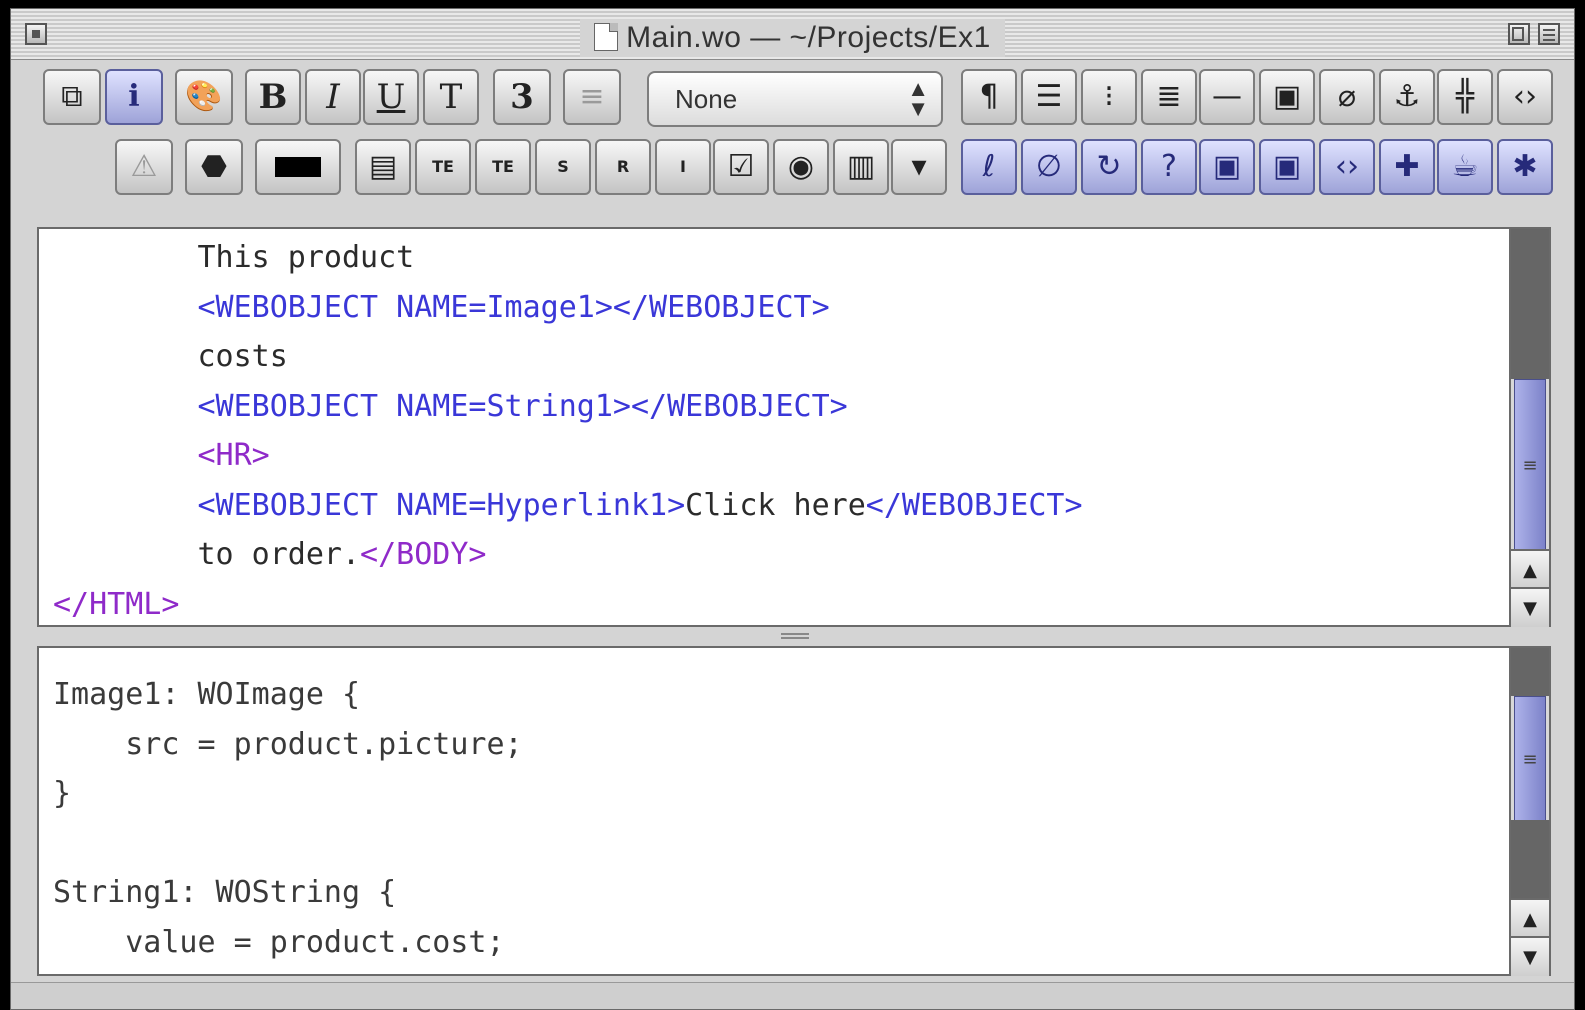 This screenshot has width=1585, height=1010. What do you see at coordinates (134, 97) in the screenshot?
I see `info-icon: i` at bounding box center [134, 97].